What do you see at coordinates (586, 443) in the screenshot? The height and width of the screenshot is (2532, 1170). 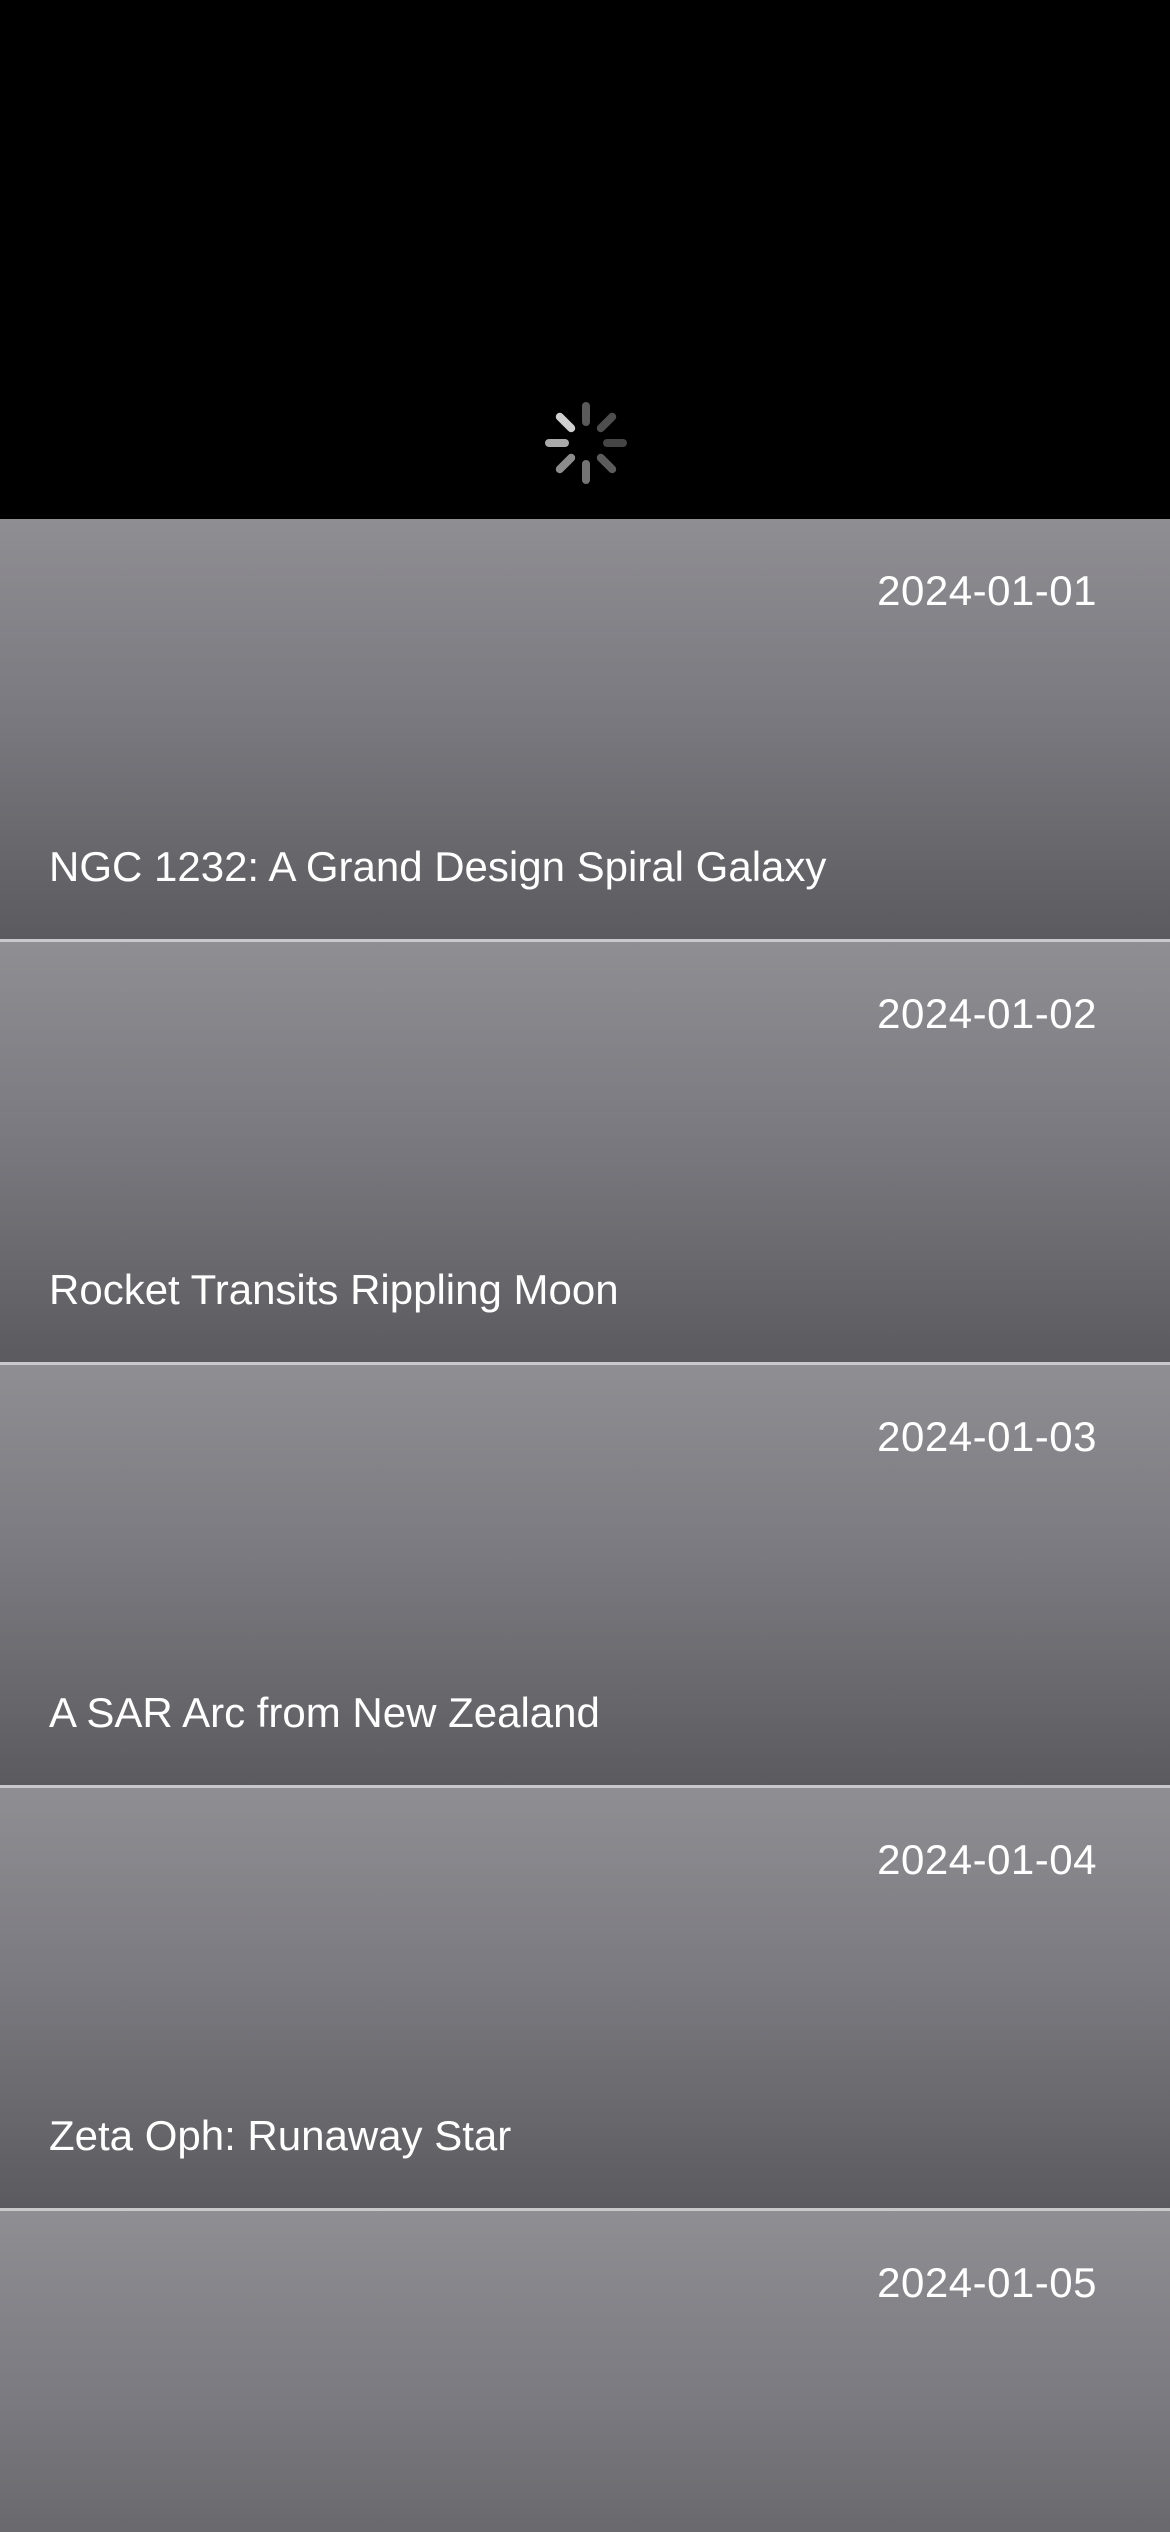 I see `activity-indicator-icon` at bounding box center [586, 443].